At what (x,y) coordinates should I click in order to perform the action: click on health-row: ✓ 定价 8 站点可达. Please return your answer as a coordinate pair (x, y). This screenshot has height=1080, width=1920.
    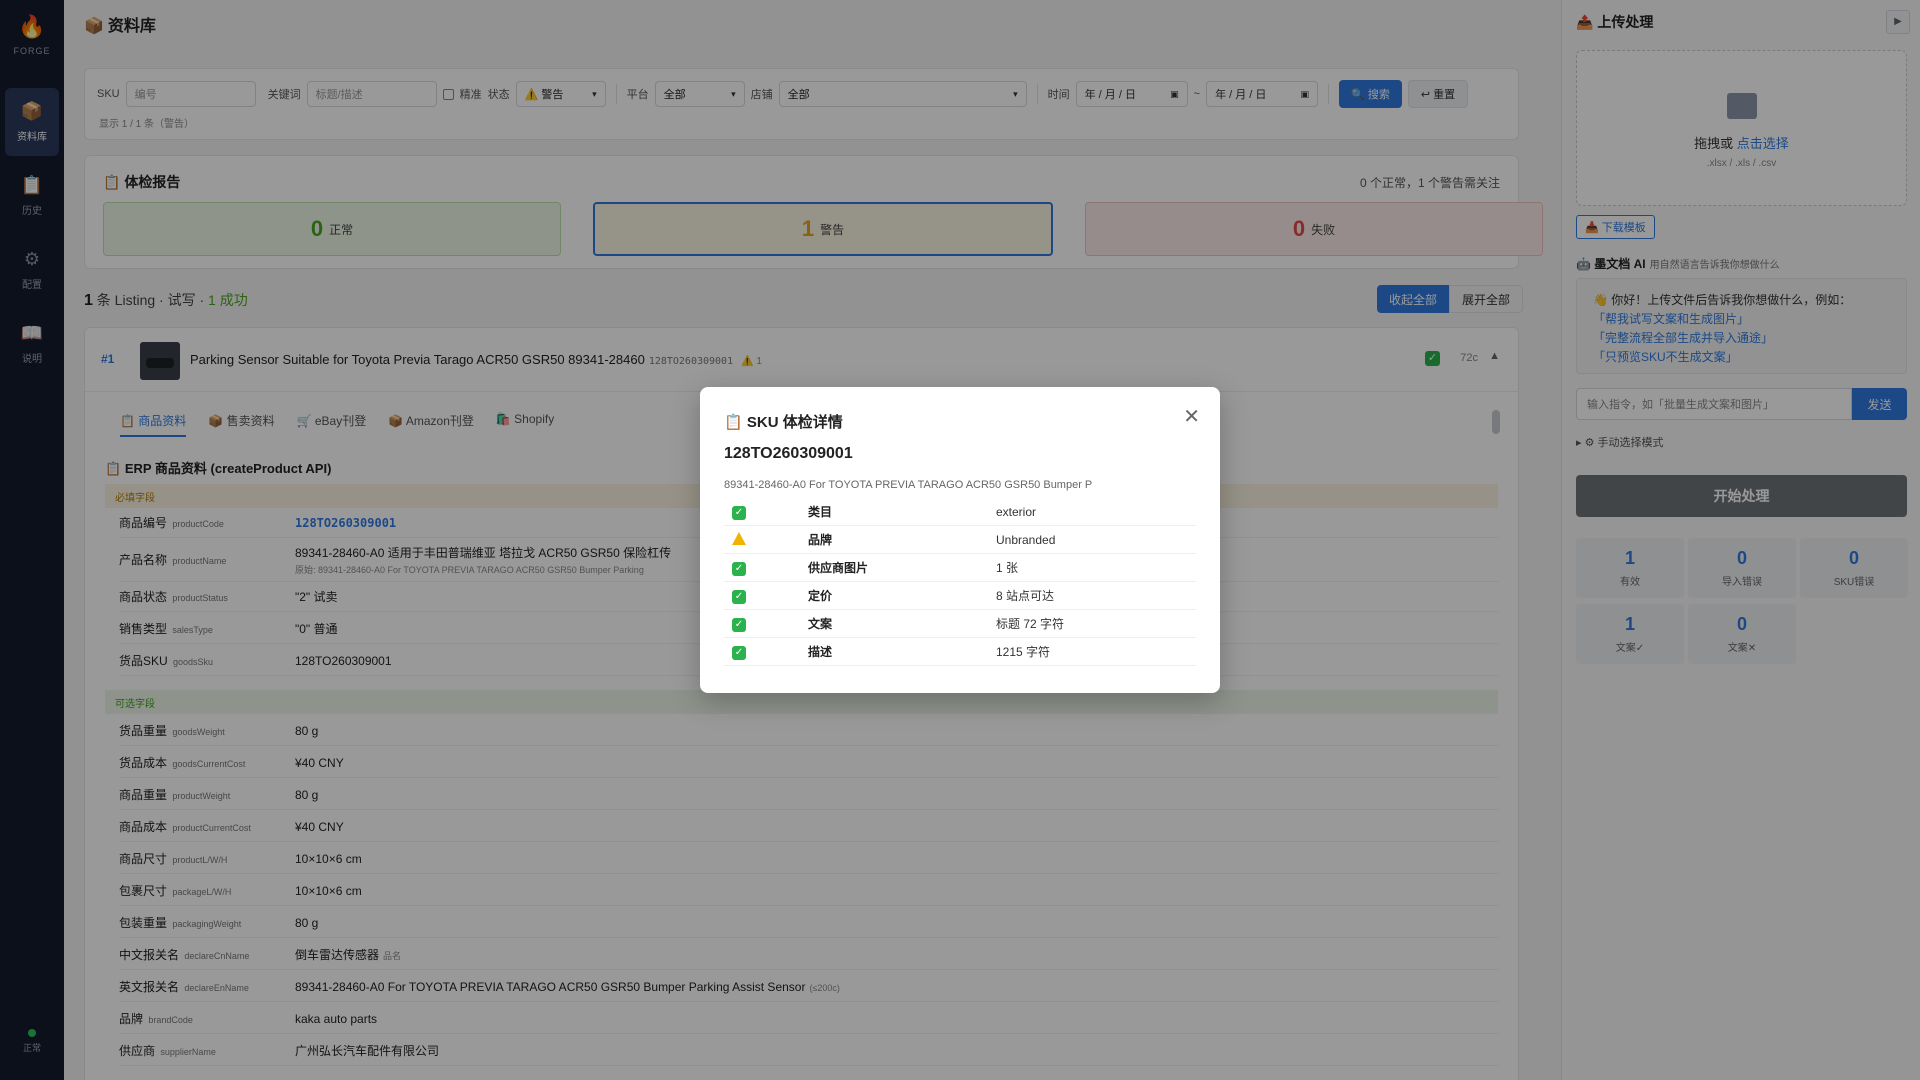
    Looking at the image, I should click on (960, 596).